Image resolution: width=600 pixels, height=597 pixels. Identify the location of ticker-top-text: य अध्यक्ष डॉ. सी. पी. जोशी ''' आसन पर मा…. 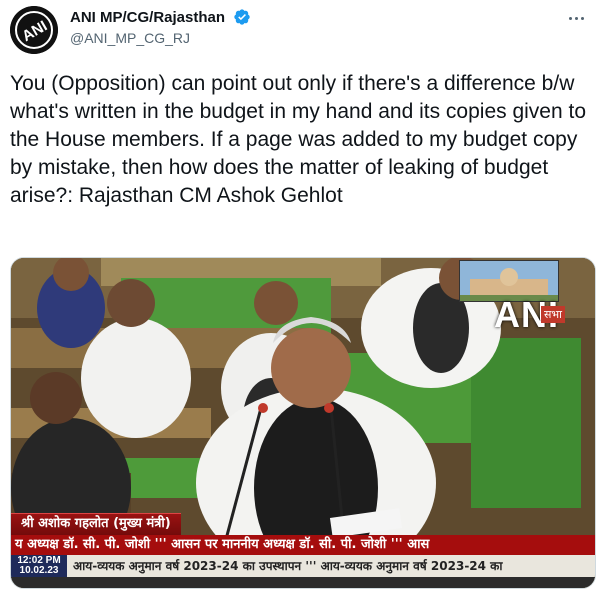
(222, 544).